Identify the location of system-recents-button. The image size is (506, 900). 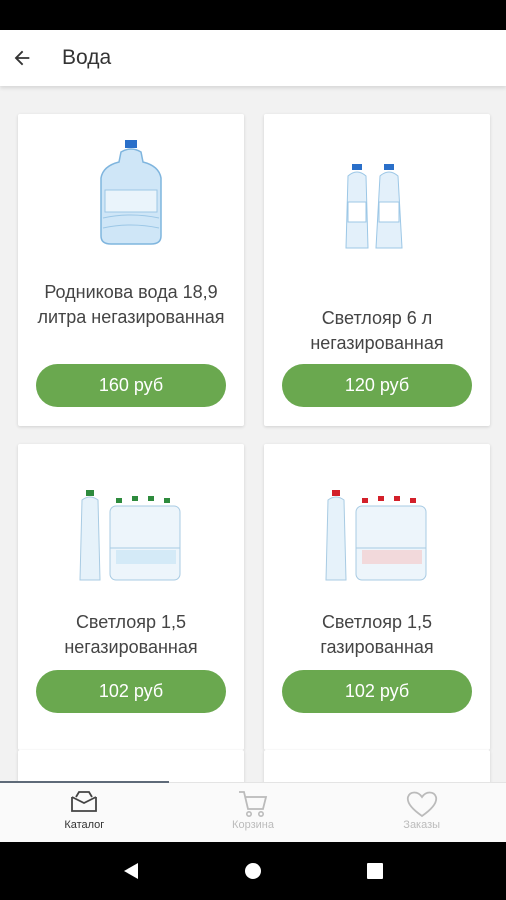
(375, 871).